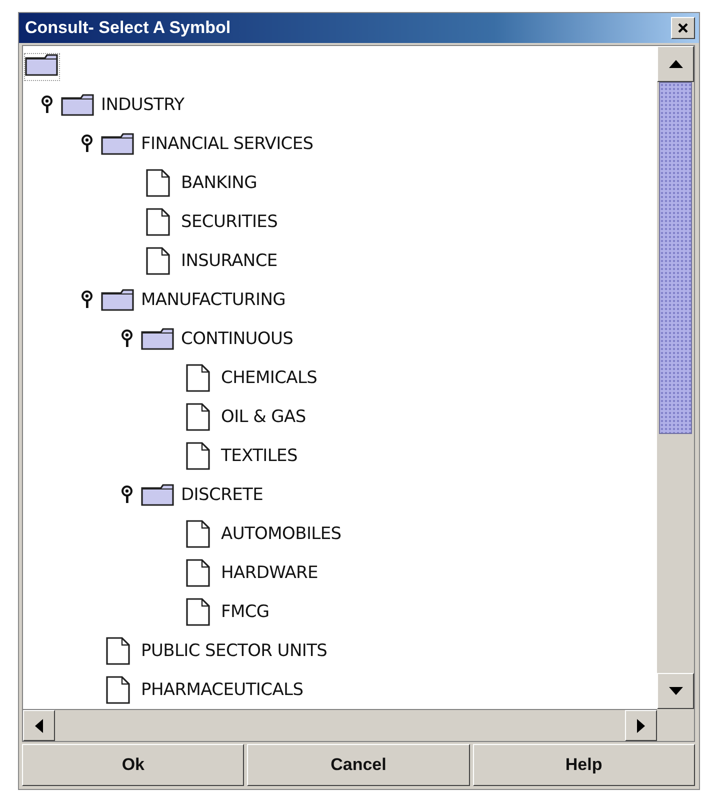 The height and width of the screenshot is (797, 719). Describe the element at coordinates (142, 104) in the screenshot. I see `tree-item-label: INDUSTRY` at that location.